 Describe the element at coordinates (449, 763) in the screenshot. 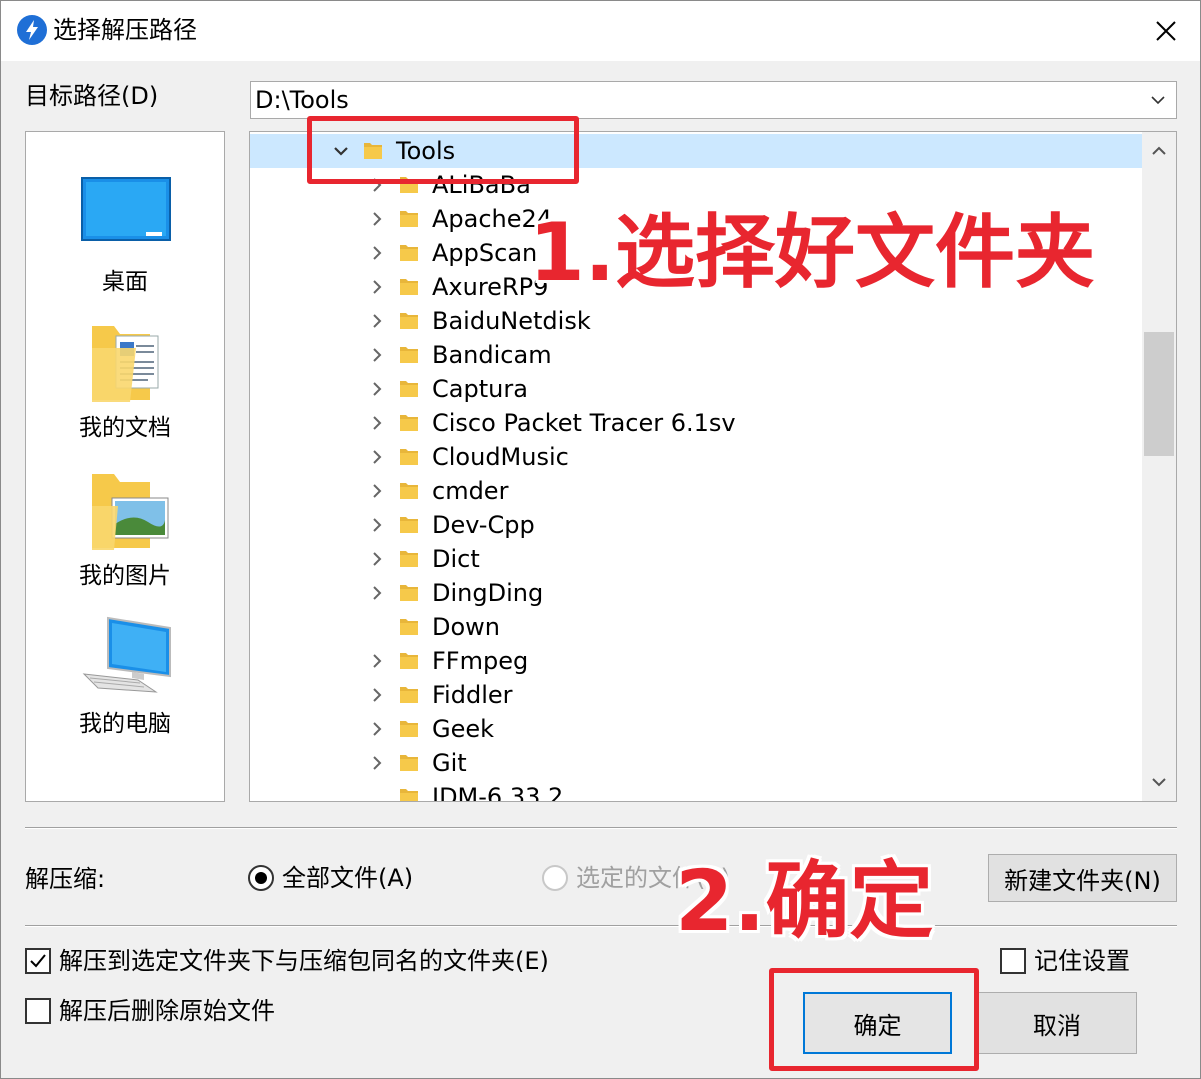

I see `tree-label: Git` at that location.